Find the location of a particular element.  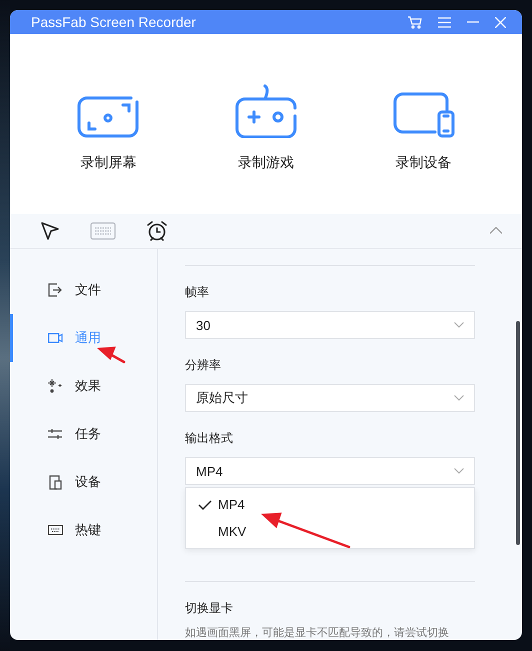

select-field: MP4 is located at coordinates (330, 471).